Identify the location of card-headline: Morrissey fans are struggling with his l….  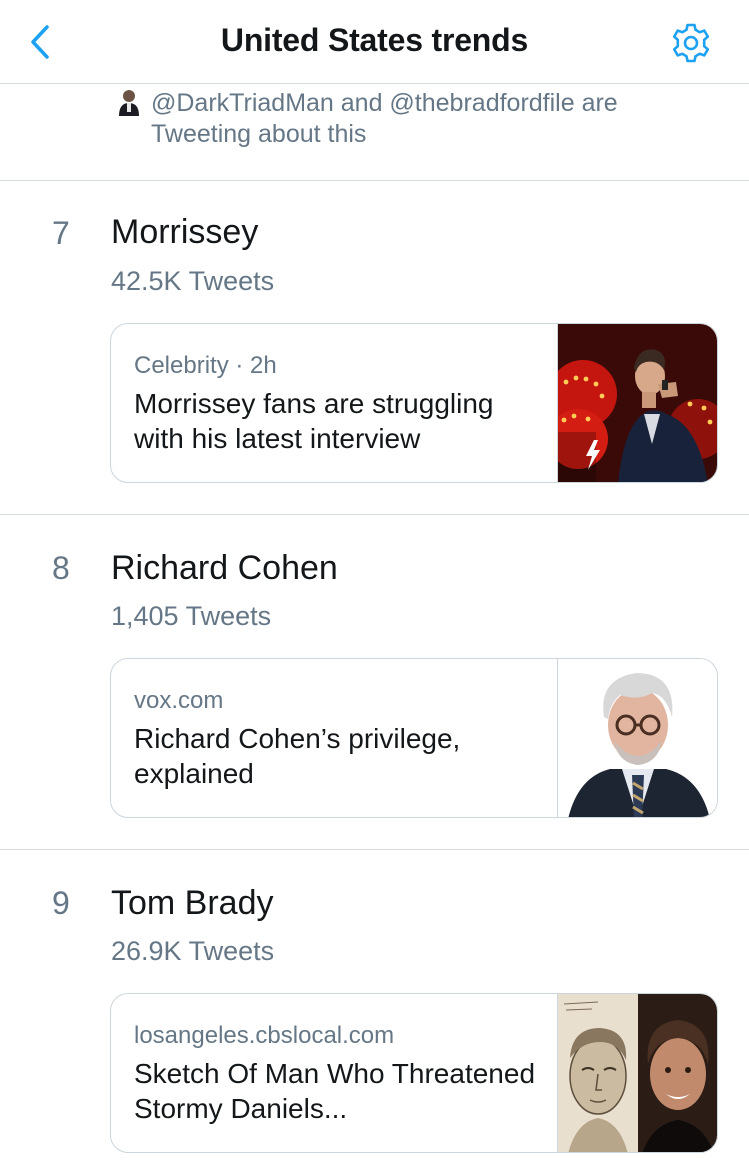
(314, 421).